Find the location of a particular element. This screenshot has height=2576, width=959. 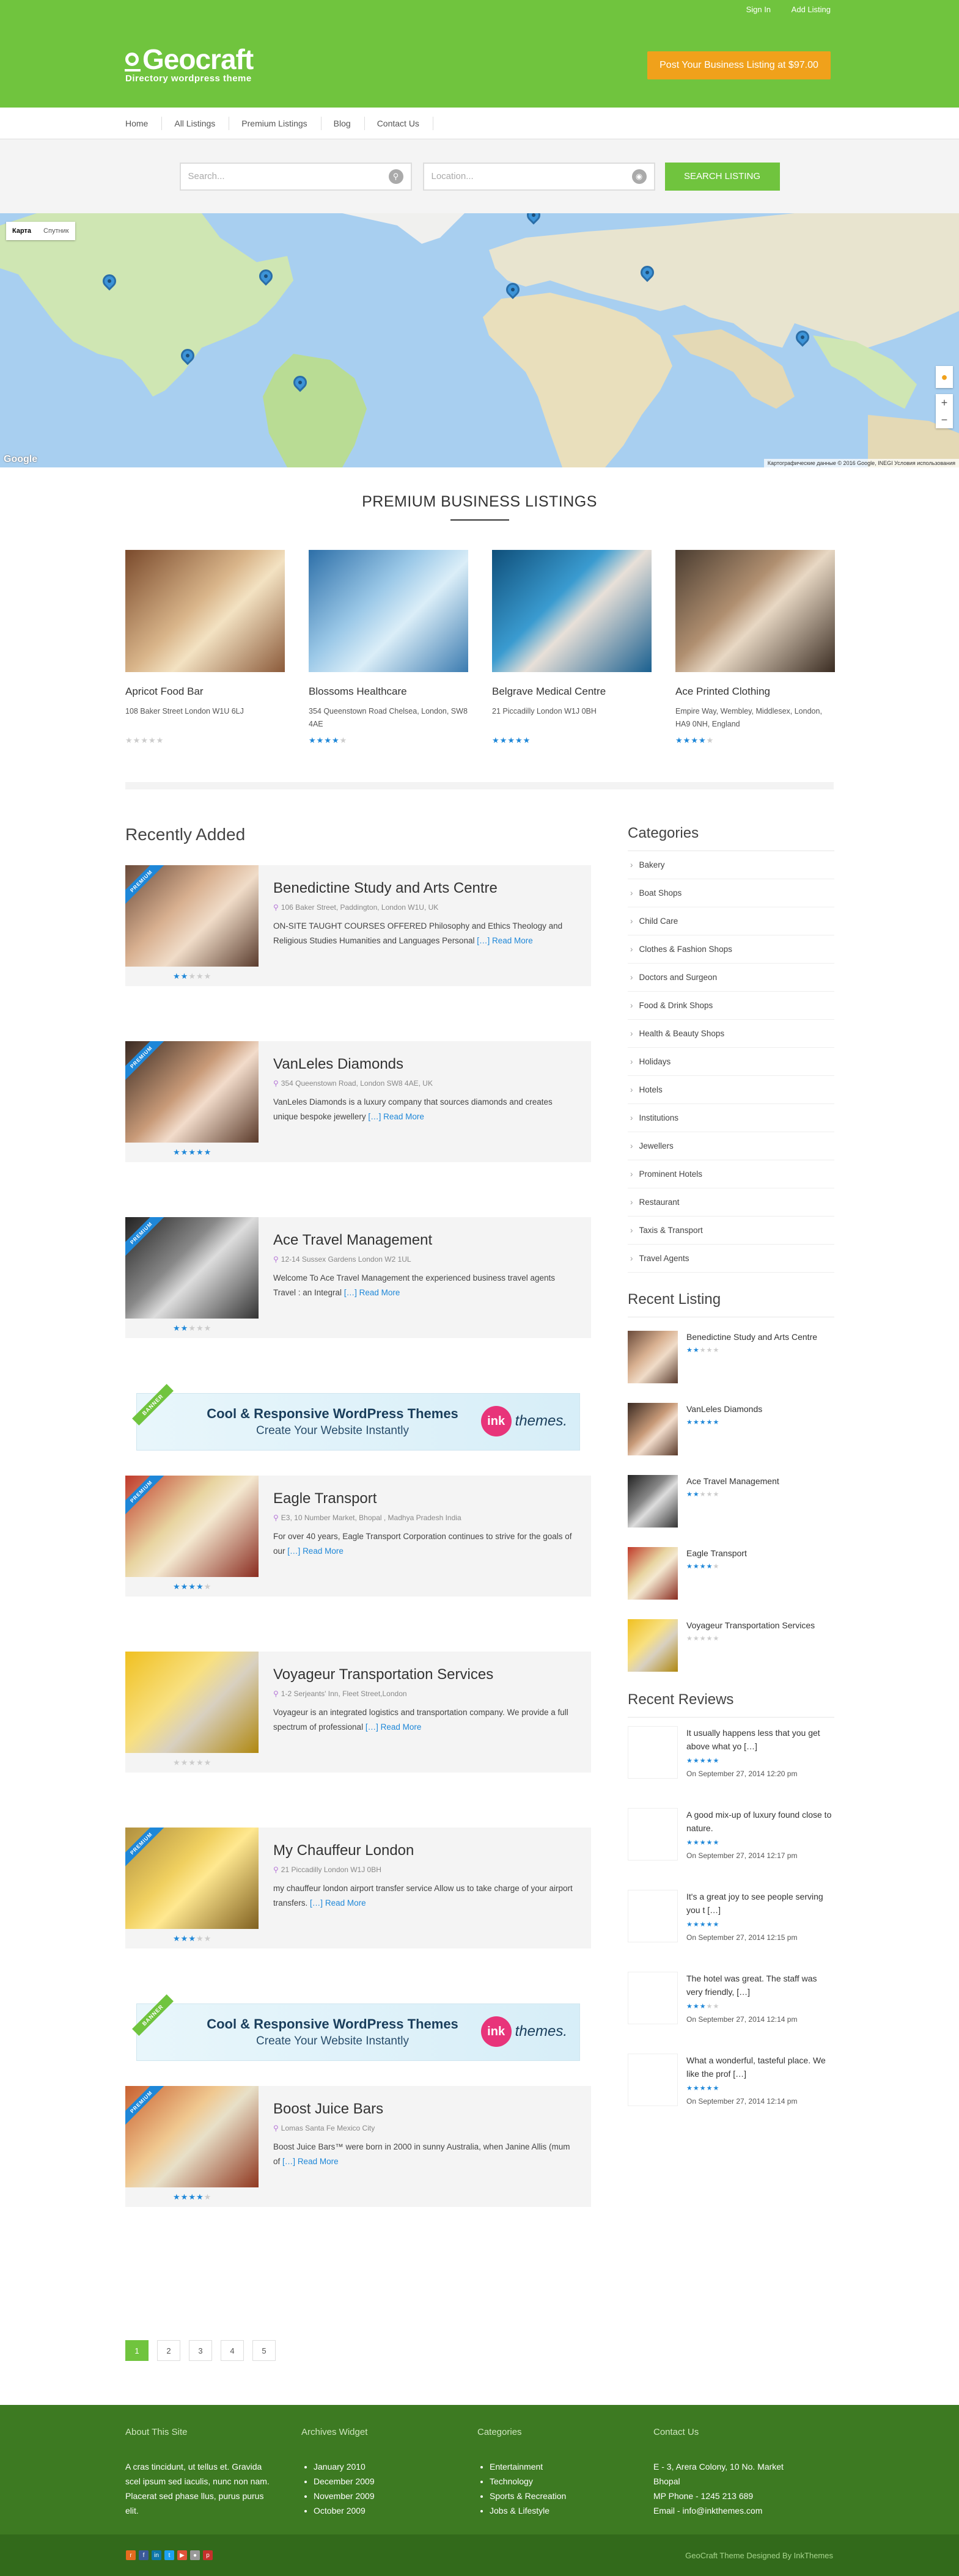

listing-title: VanLeles Diamonds is located at coordinates (424, 1064).